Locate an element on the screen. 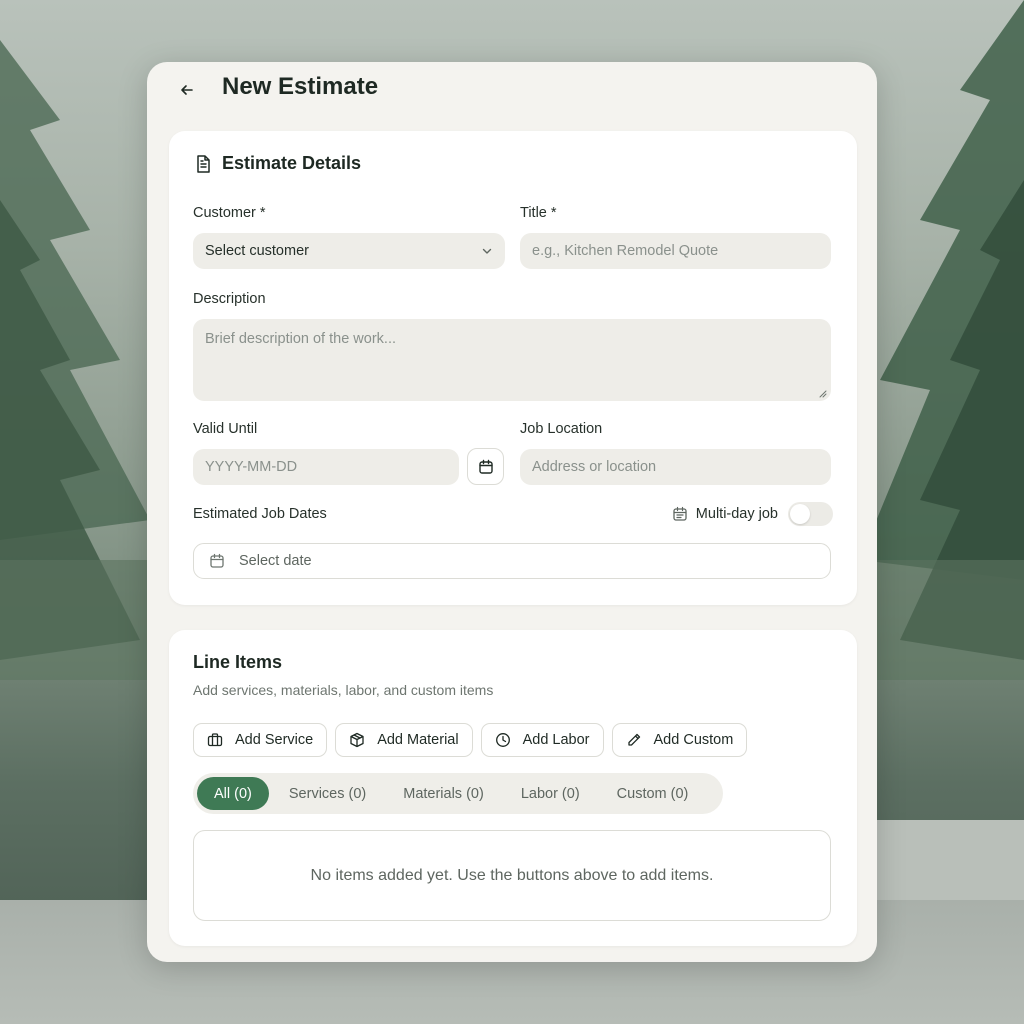 Image resolution: width=1024 pixels, height=1024 pixels. clock-icon is located at coordinates (502, 740).